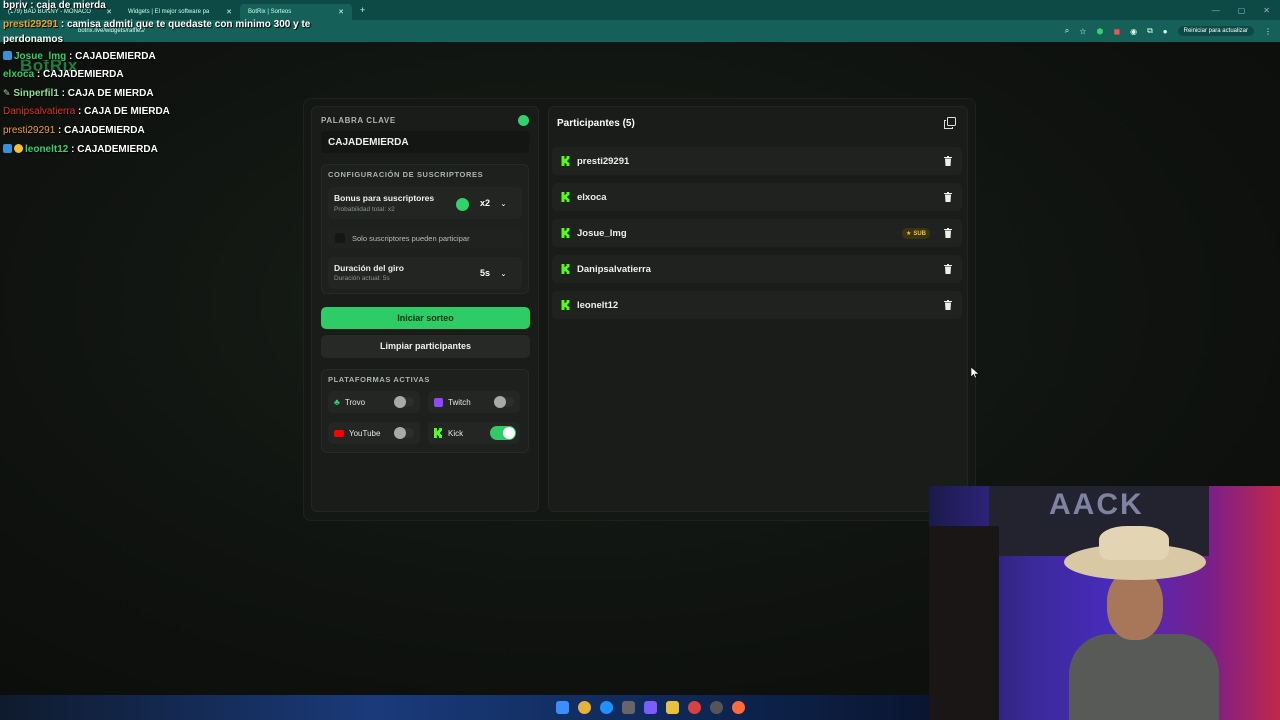  What do you see at coordinates (19, 74) in the screenshot?
I see `chat-user: elxoca` at bounding box center [19, 74].